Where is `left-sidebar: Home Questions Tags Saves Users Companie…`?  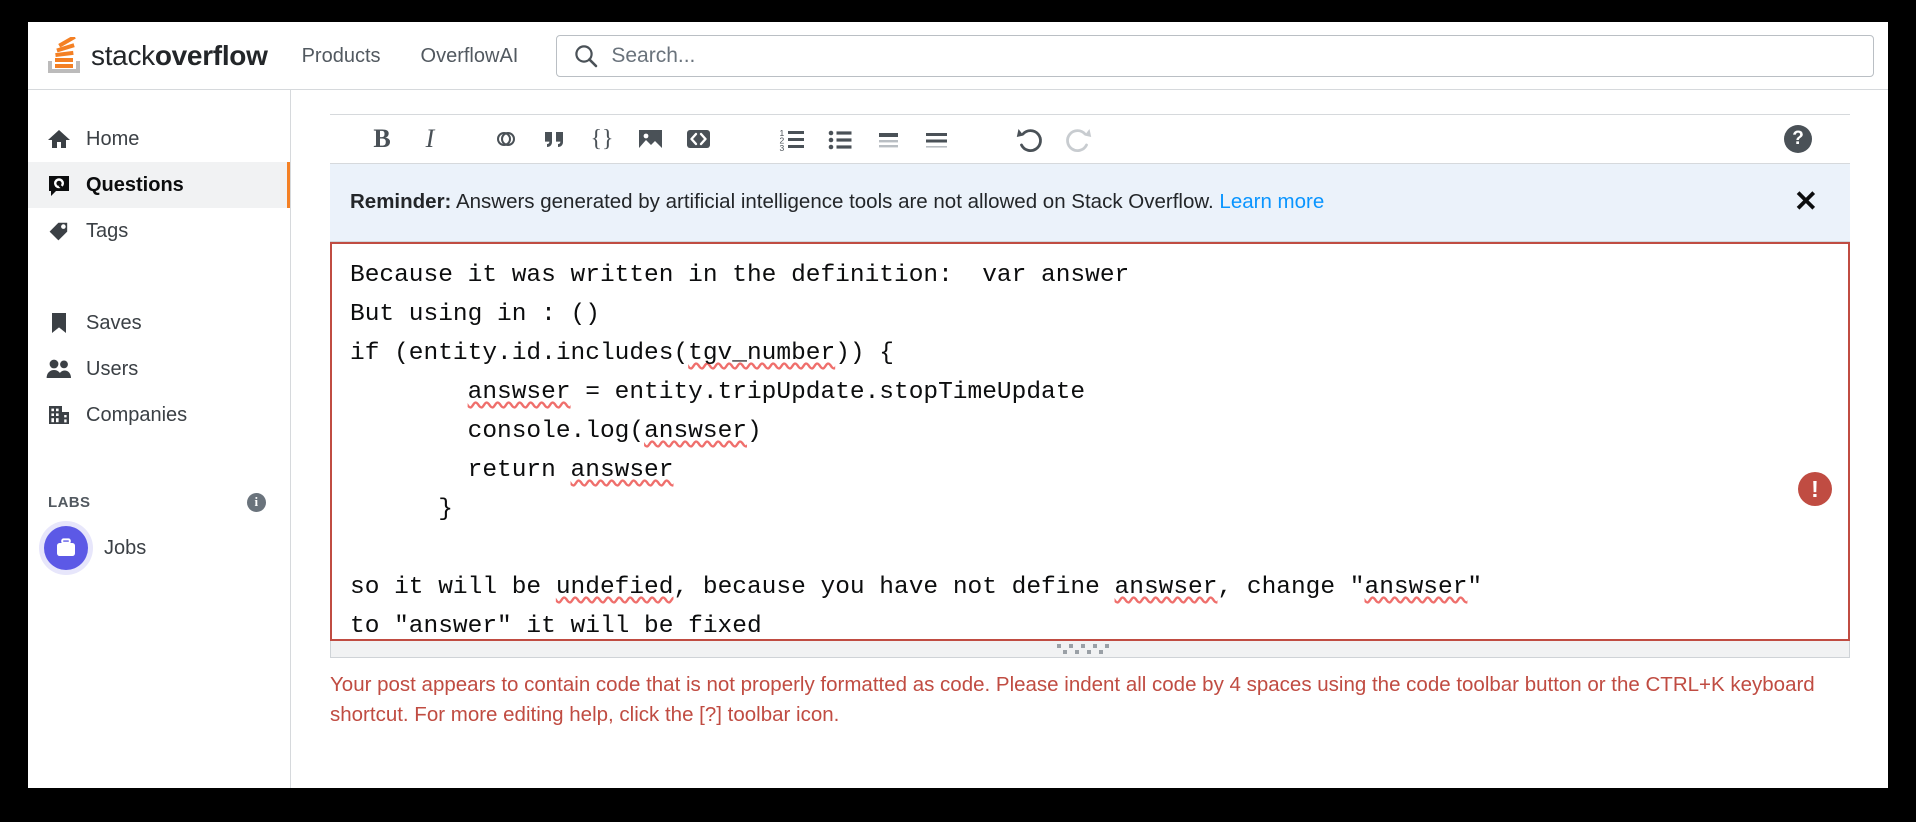
left-sidebar: Home Questions Tags Saves Users Companie… is located at coordinates (159, 439).